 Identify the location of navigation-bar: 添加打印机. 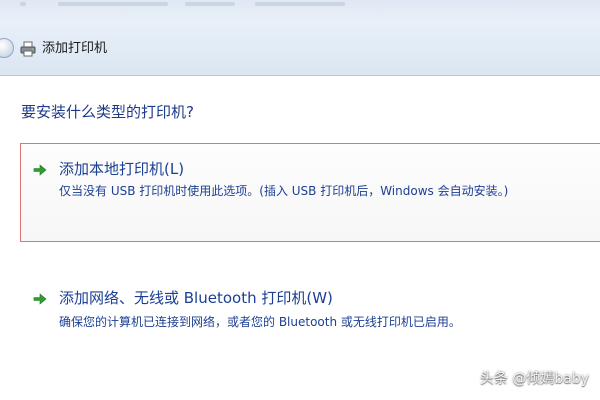
(300, 49).